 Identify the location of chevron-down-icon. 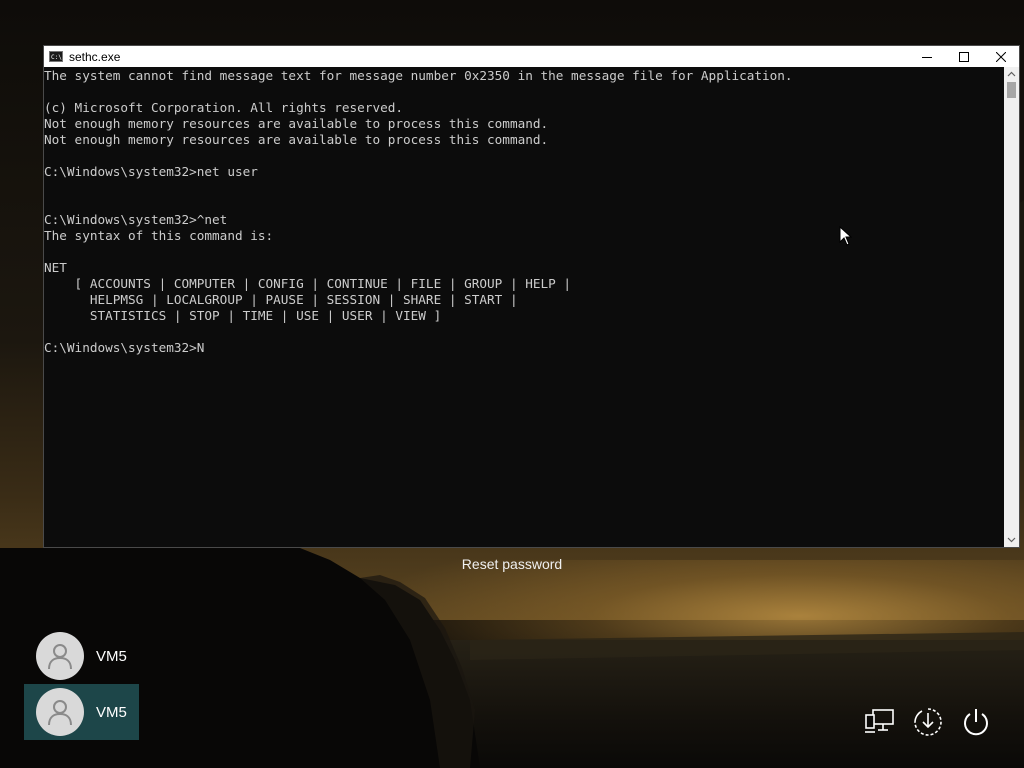
(1011, 540).